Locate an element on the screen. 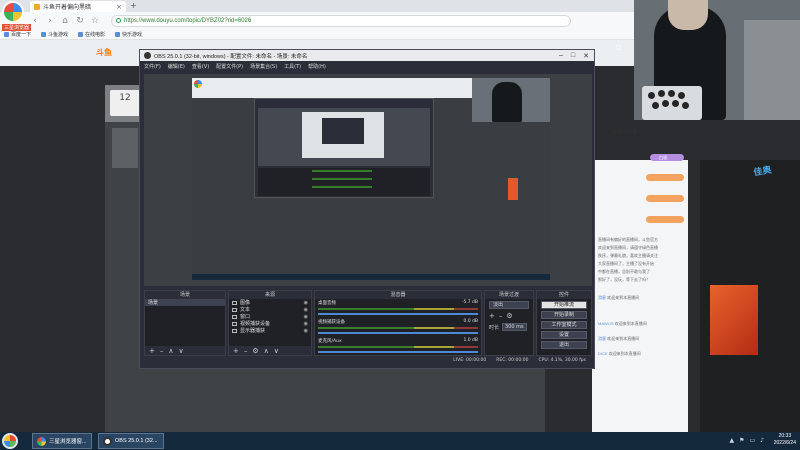 The width and height of the screenshot is (800, 450). transitions-dock: 场景过渡 淡出 + – ⚙ 时长 300 ms is located at coordinates (509, 323).